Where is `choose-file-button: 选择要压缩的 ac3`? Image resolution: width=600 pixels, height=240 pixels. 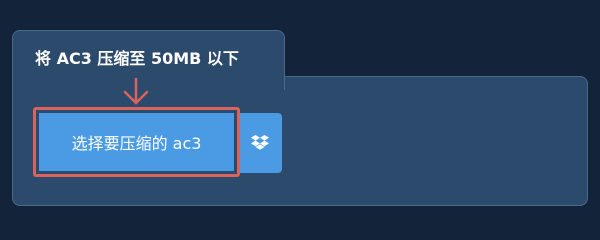
choose-file-button: 选择要压缩的 ac3 is located at coordinates (136, 142).